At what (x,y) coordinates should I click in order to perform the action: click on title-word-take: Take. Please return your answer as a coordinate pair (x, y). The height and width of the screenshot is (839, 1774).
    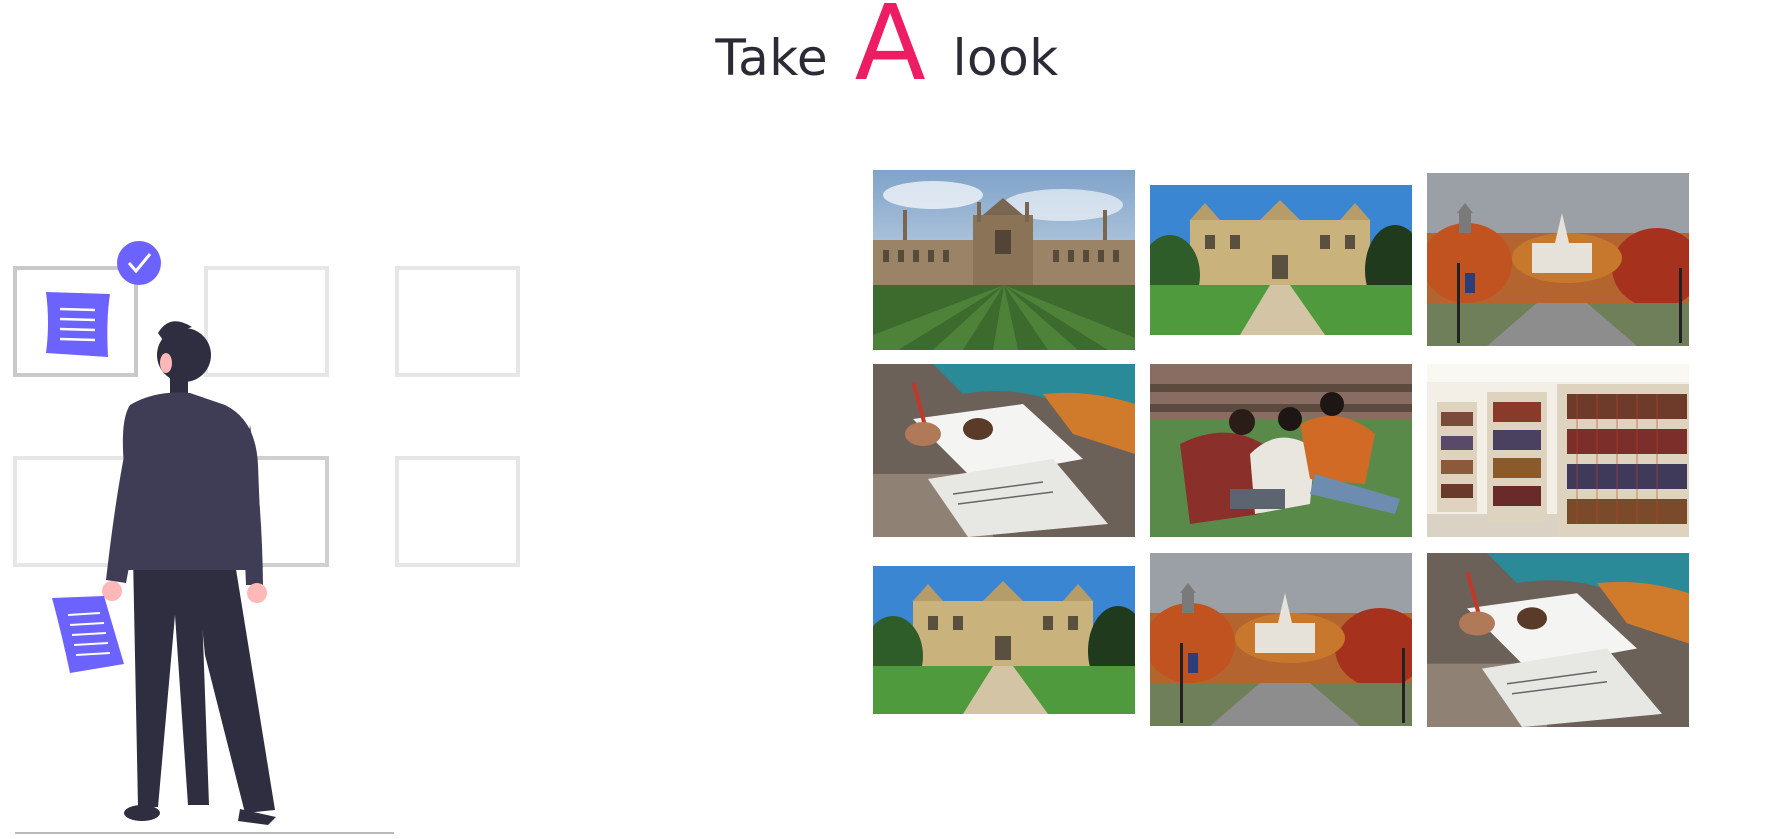
    Looking at the image, I should click on (772, 58).